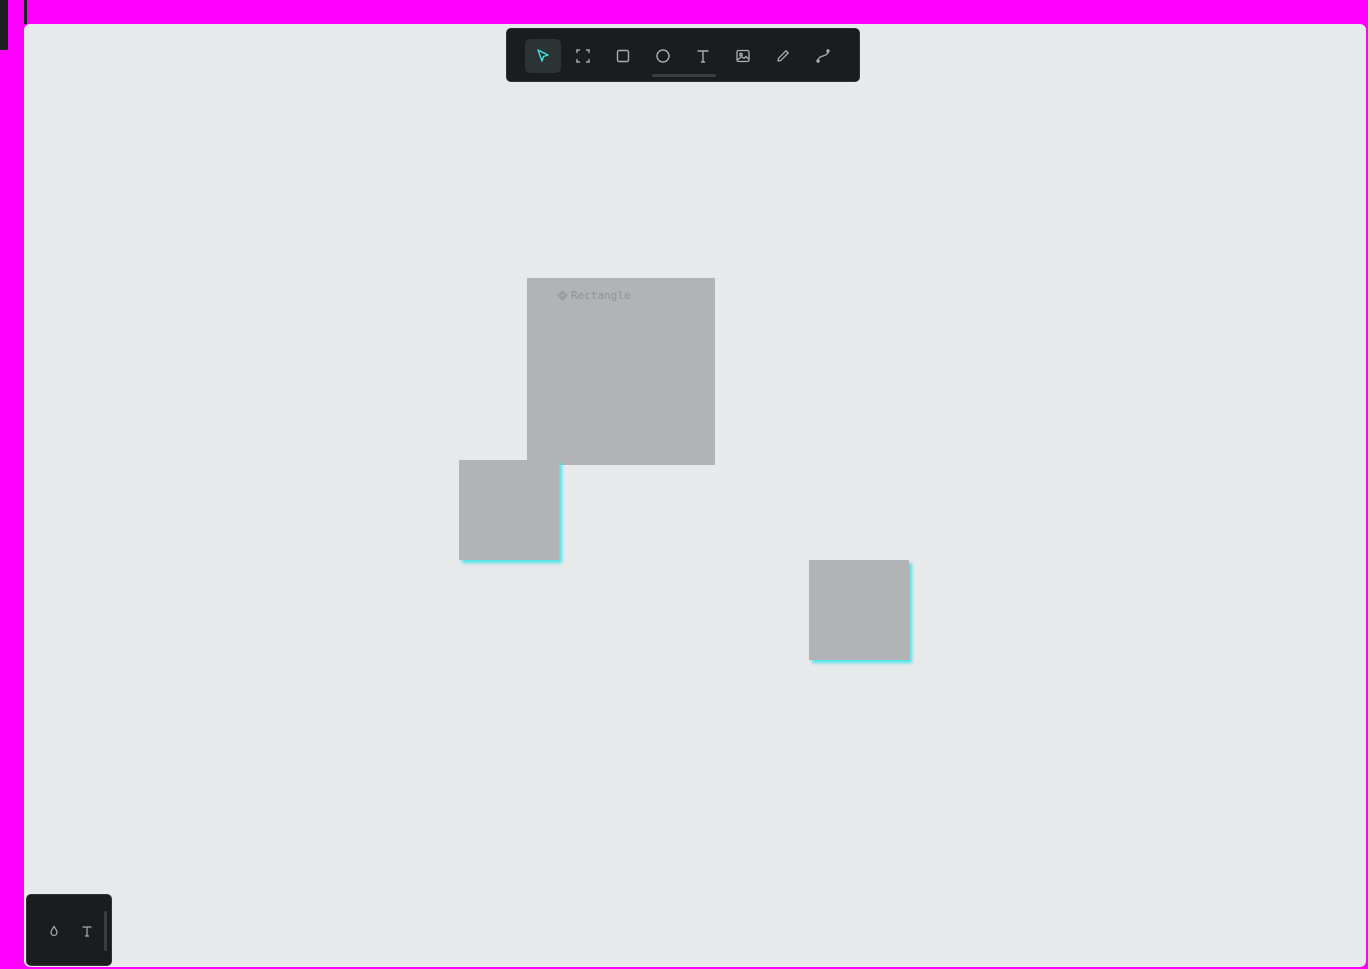 This screenshot has height=969, width=1368. Describe the element at coordinates (601, 295) in the screenshot. I see `shape-label-text: Rectangle` at that location.